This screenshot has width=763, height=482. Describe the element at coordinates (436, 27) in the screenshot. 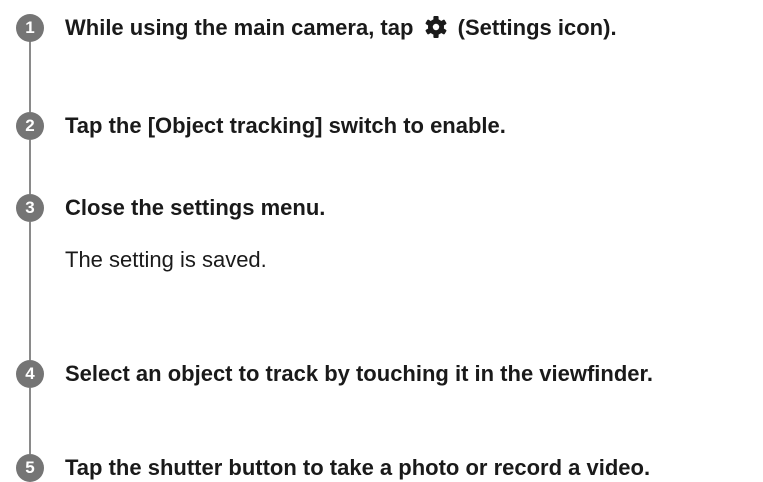

I see `gear-icon` at that location.